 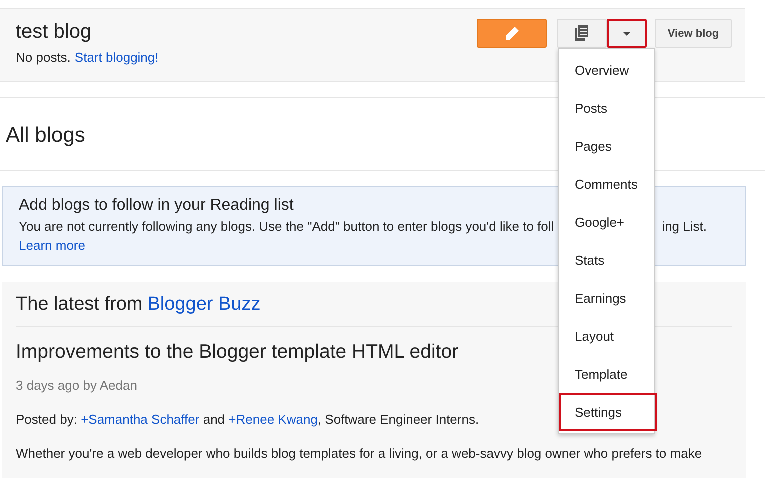 What do you see at coordinates (693, 33) in the screenshot?
I see `view-blog-button: View blog` at bounding box center [693, 33].